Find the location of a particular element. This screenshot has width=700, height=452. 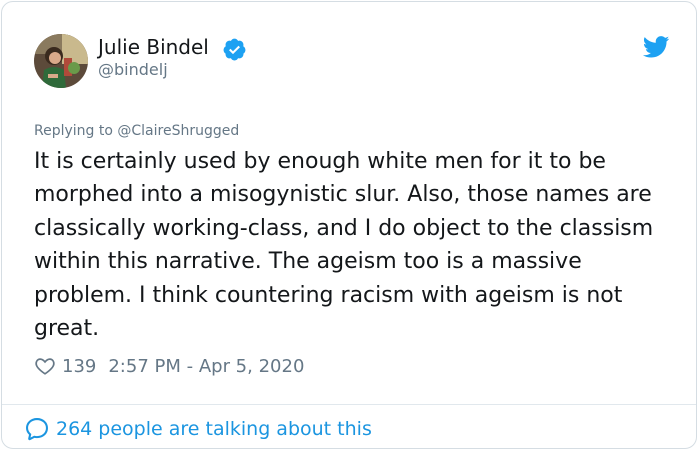

conversation-link: 264 people are talking about this is located at coordinates (198, 429).